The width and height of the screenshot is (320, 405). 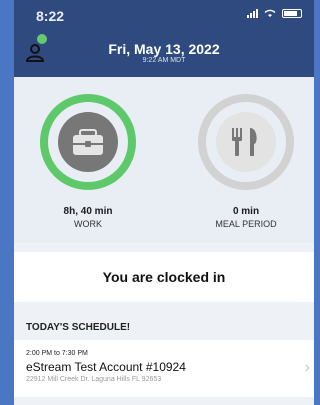 I want to click on chevron-right-icon: ›, so click(x=307, y=367).